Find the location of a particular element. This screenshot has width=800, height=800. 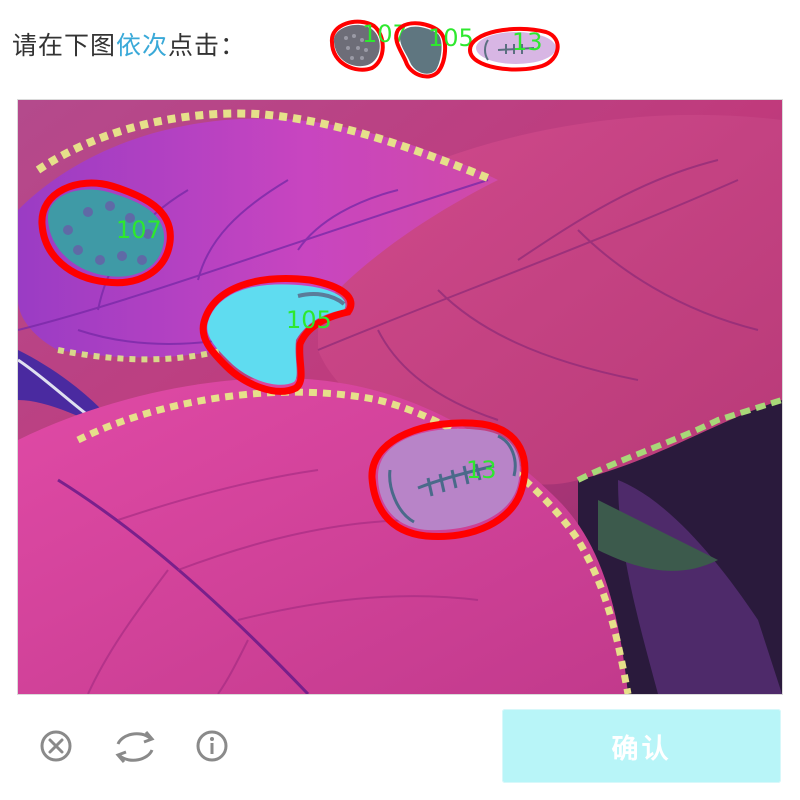

confirm-button: 确认 is located at coordinates (641, 746).